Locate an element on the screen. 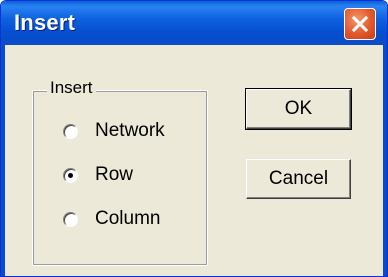 The width and height of the screenshot is (388, 277). radio-column-button is located at coordinates (70, 219).